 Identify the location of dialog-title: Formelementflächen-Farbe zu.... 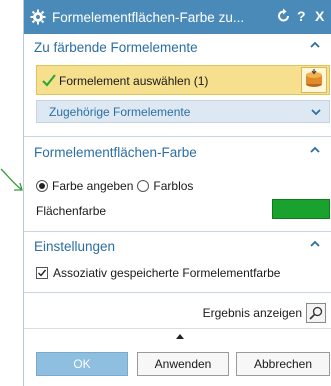
(148, 17).